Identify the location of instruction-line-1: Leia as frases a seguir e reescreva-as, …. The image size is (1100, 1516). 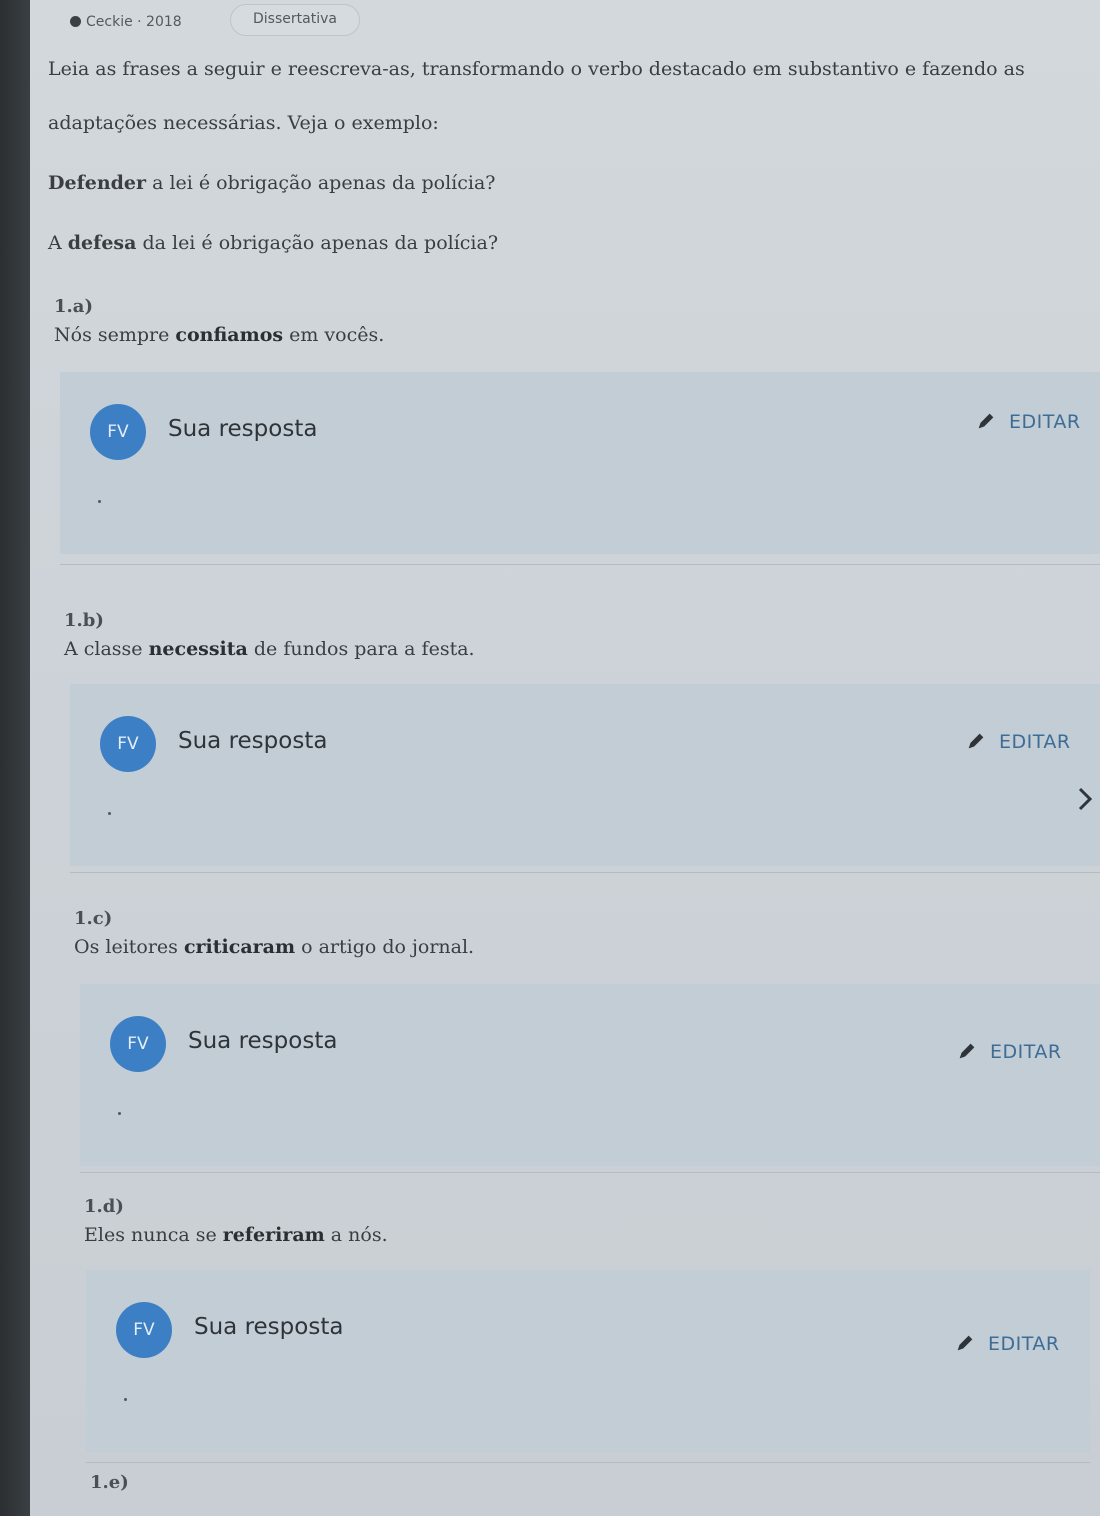
(536, 69).